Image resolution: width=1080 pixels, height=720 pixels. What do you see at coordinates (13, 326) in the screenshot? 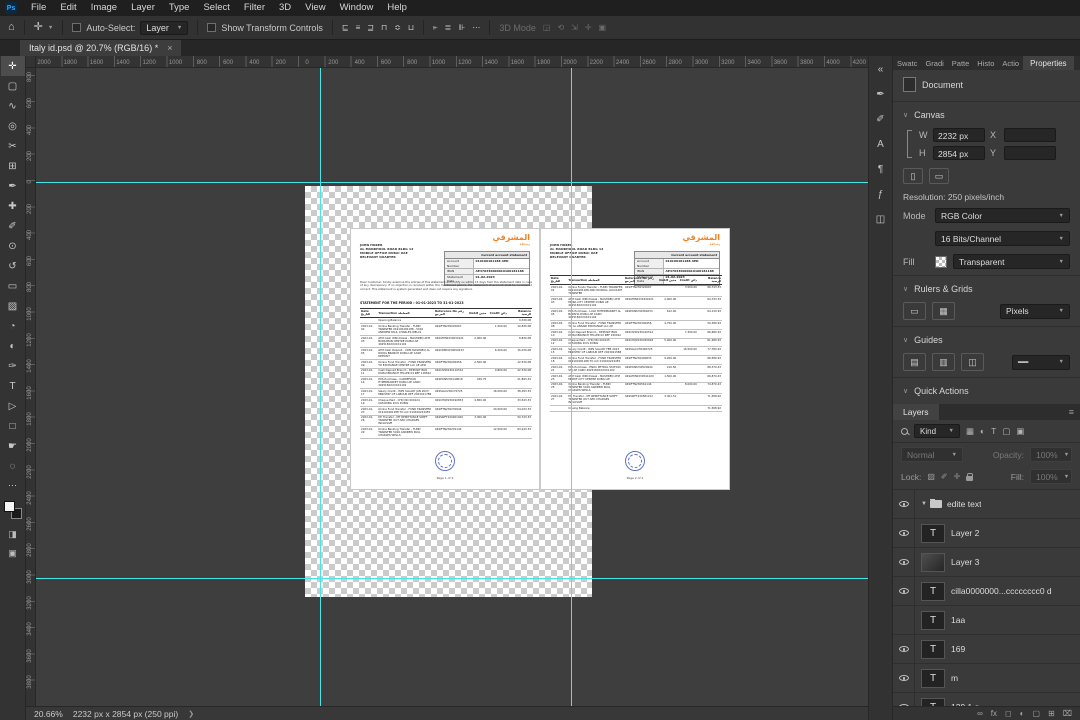
I see `blur-tool: ◔` at bounding box center [13, 326].